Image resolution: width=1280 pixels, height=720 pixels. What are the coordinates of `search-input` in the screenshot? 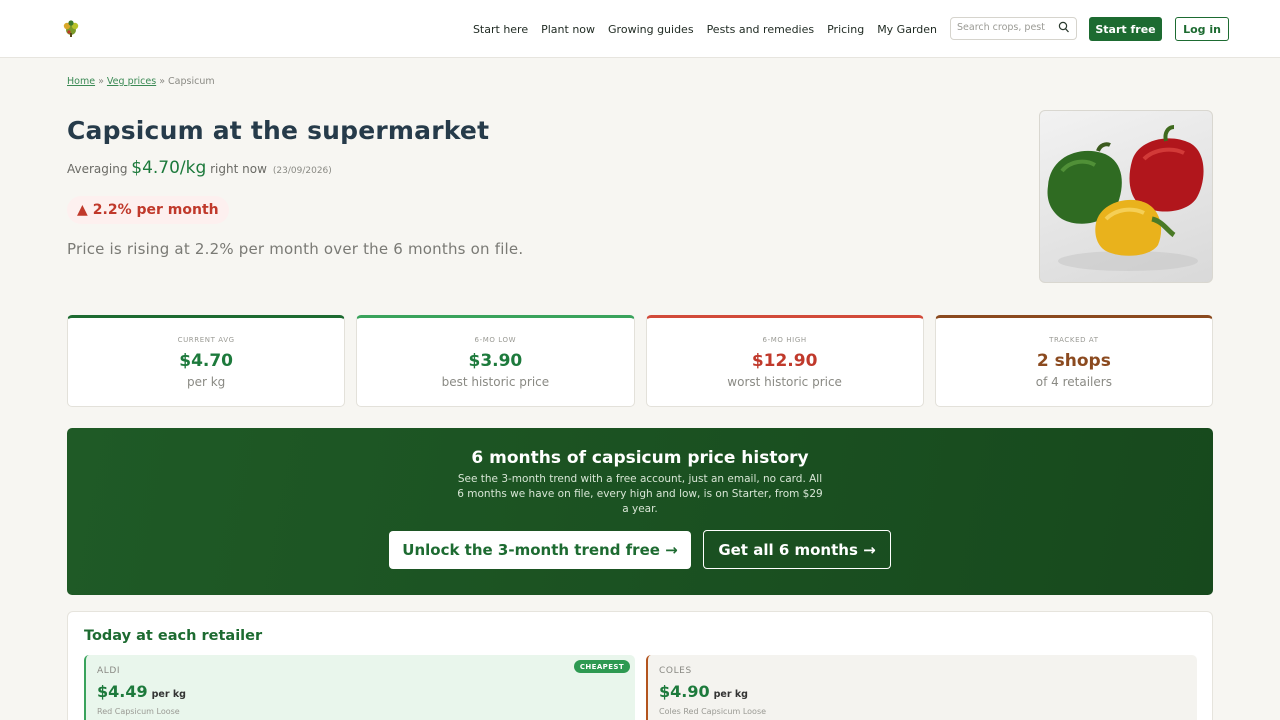 It's located at (1007, 27).